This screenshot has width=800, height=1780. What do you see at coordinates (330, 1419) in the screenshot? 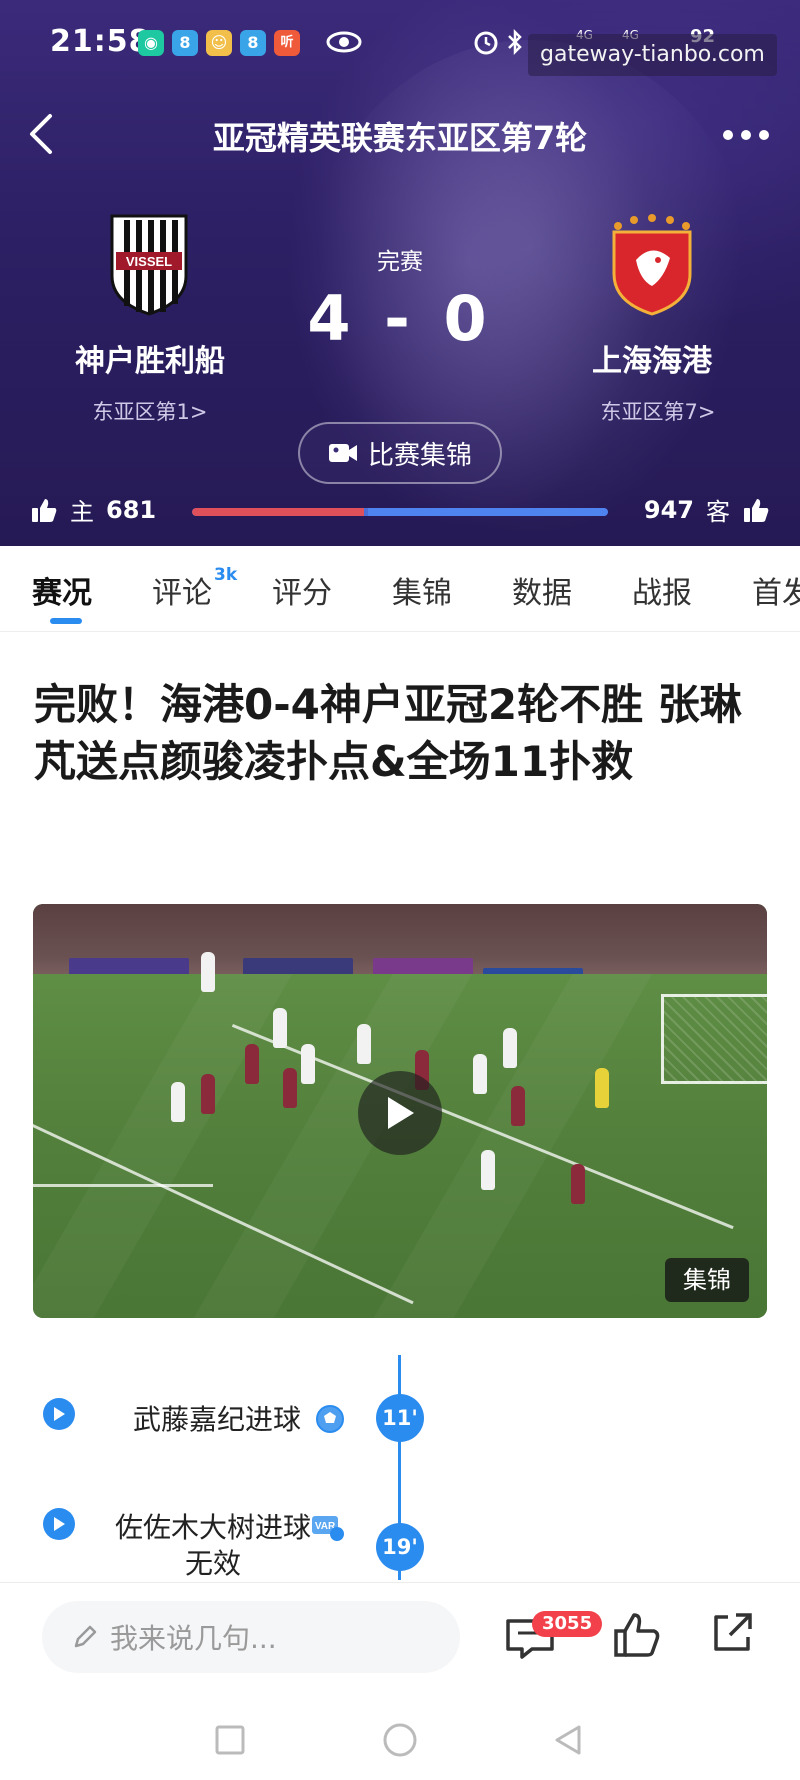
I see `soccer-ball-icon` at bounding box center [330, 1419].